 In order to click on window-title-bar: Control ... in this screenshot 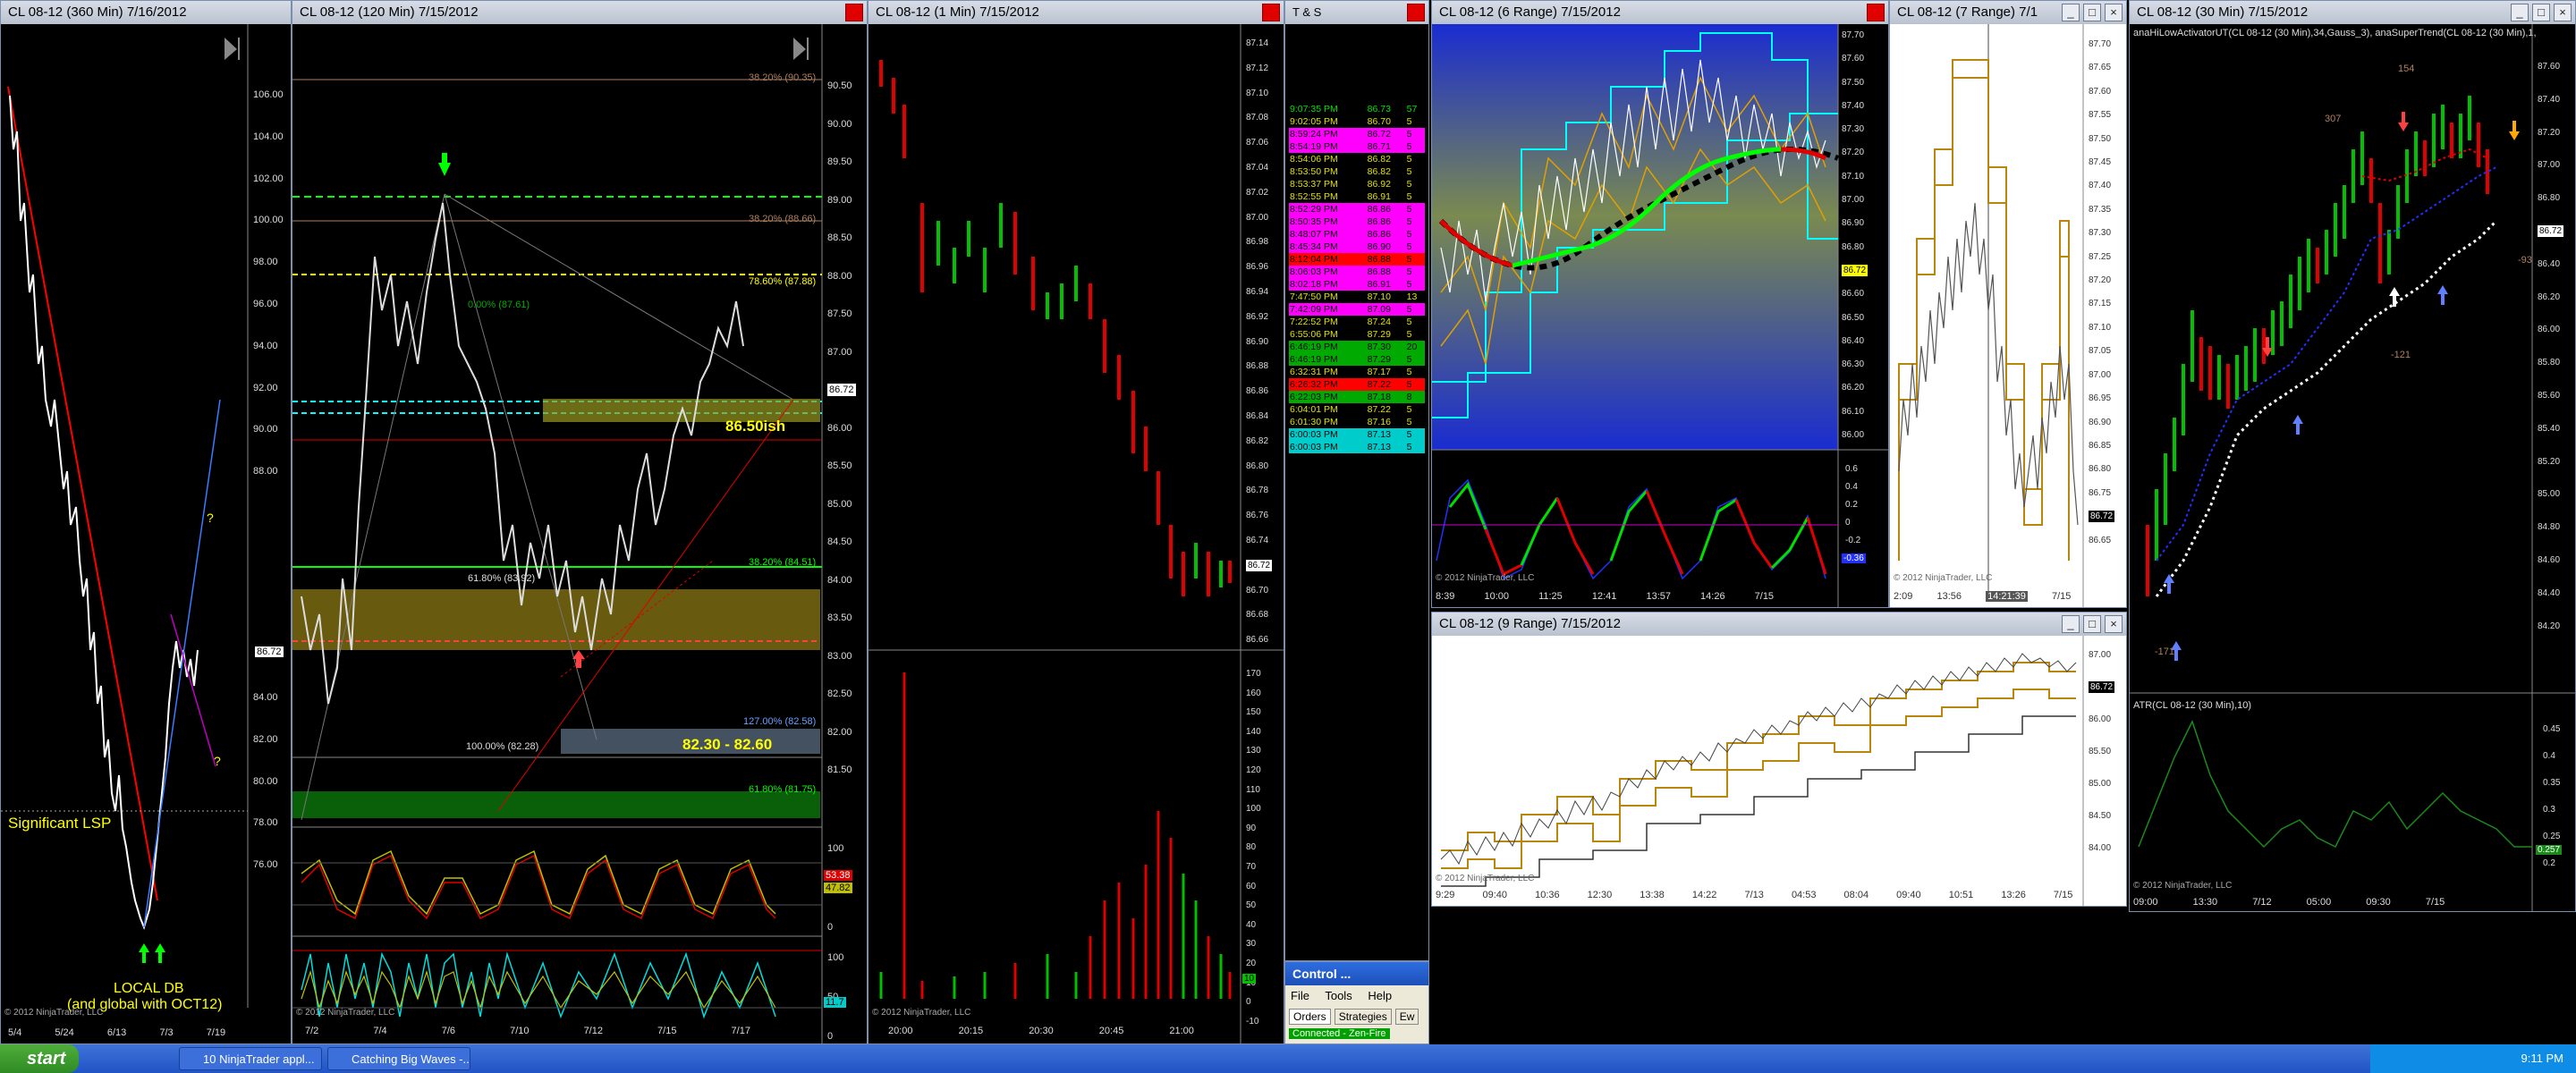, I will do `click(1356, 973)`.